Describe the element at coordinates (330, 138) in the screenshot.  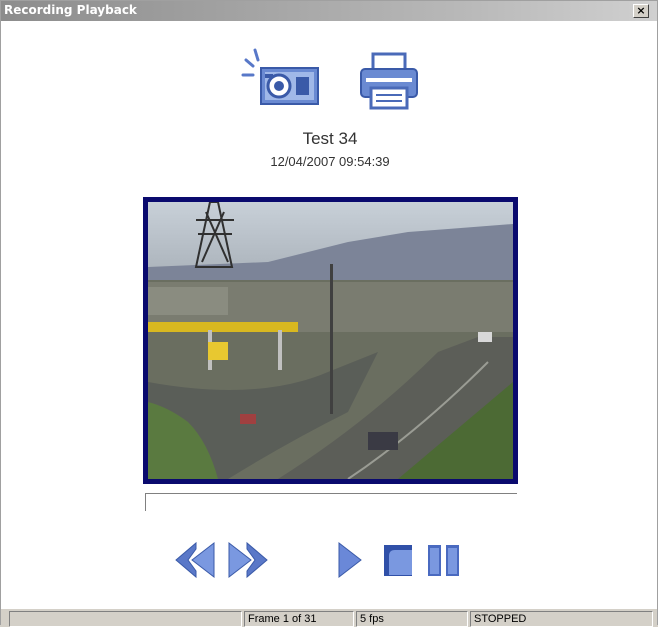
I see `recording-name: Test 34` at that location.